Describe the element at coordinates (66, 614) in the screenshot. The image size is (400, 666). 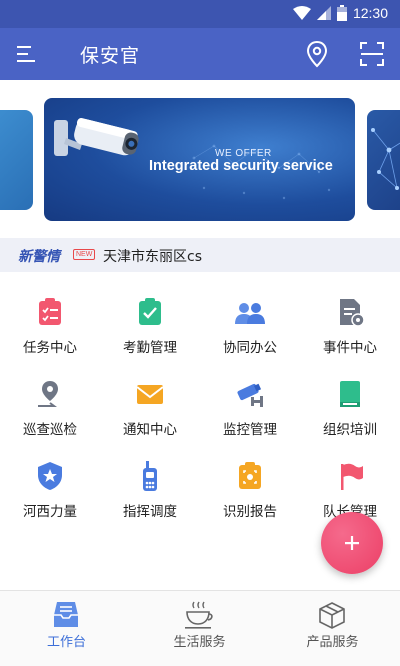
I see `inbox-tray-icon` at that location.